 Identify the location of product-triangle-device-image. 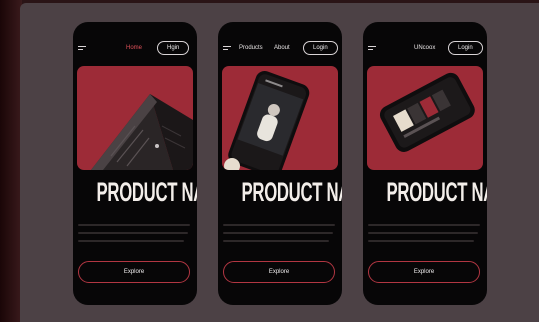
(142, 132).